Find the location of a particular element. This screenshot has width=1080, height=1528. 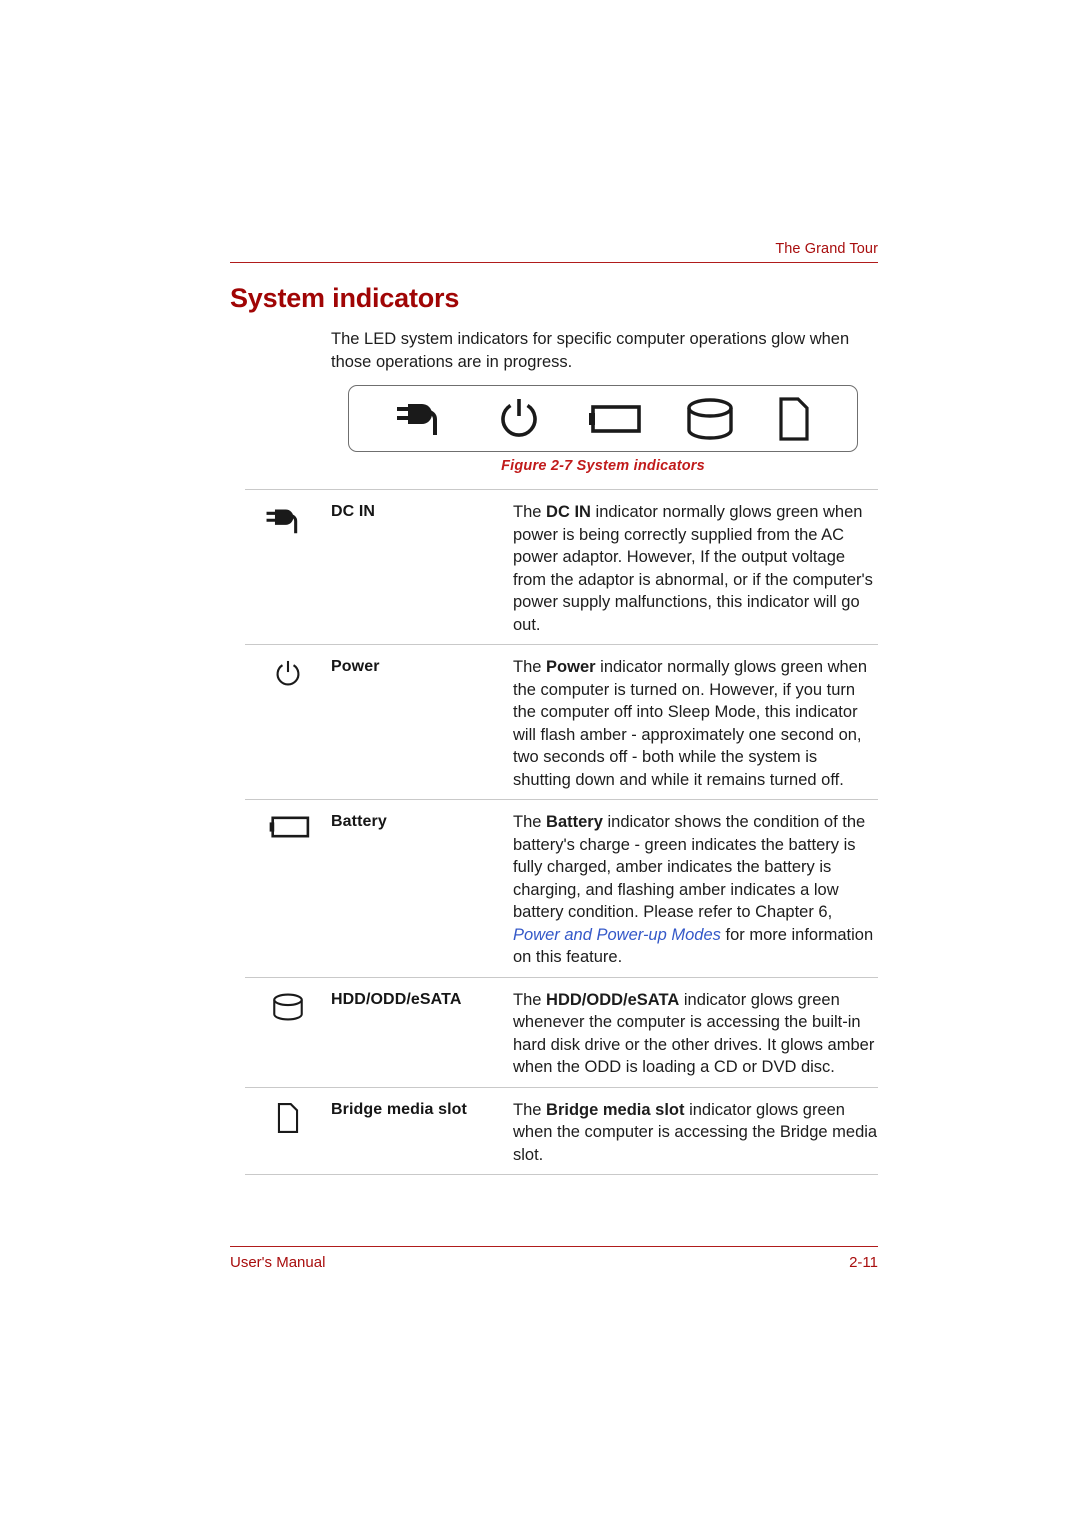

row-label: Power is located at coordinates (355, 666).